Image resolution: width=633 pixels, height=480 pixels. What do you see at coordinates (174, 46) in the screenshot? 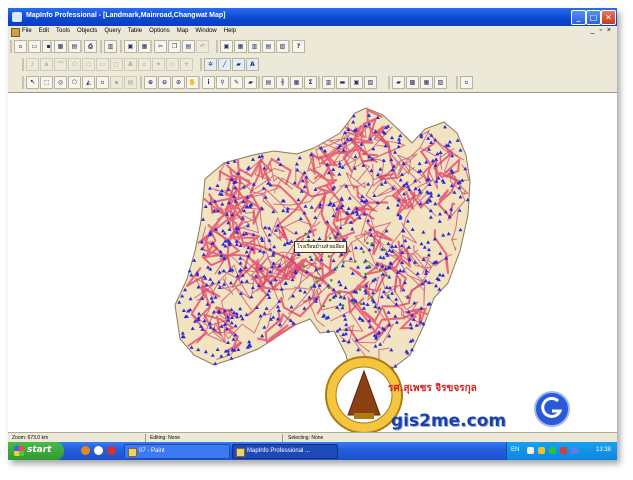
I see `copy-icon: ❐` at bounding box center [174, 46].